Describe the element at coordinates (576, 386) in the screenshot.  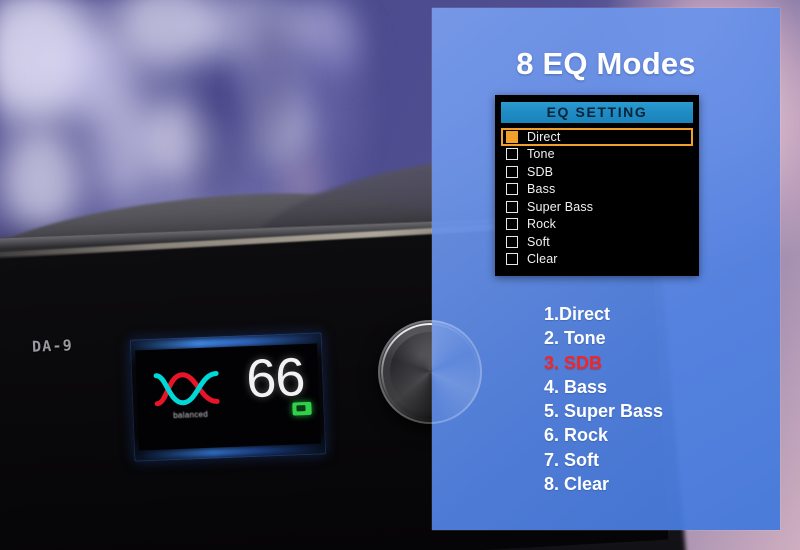
I see `list-item: 4. Bass` at that location.